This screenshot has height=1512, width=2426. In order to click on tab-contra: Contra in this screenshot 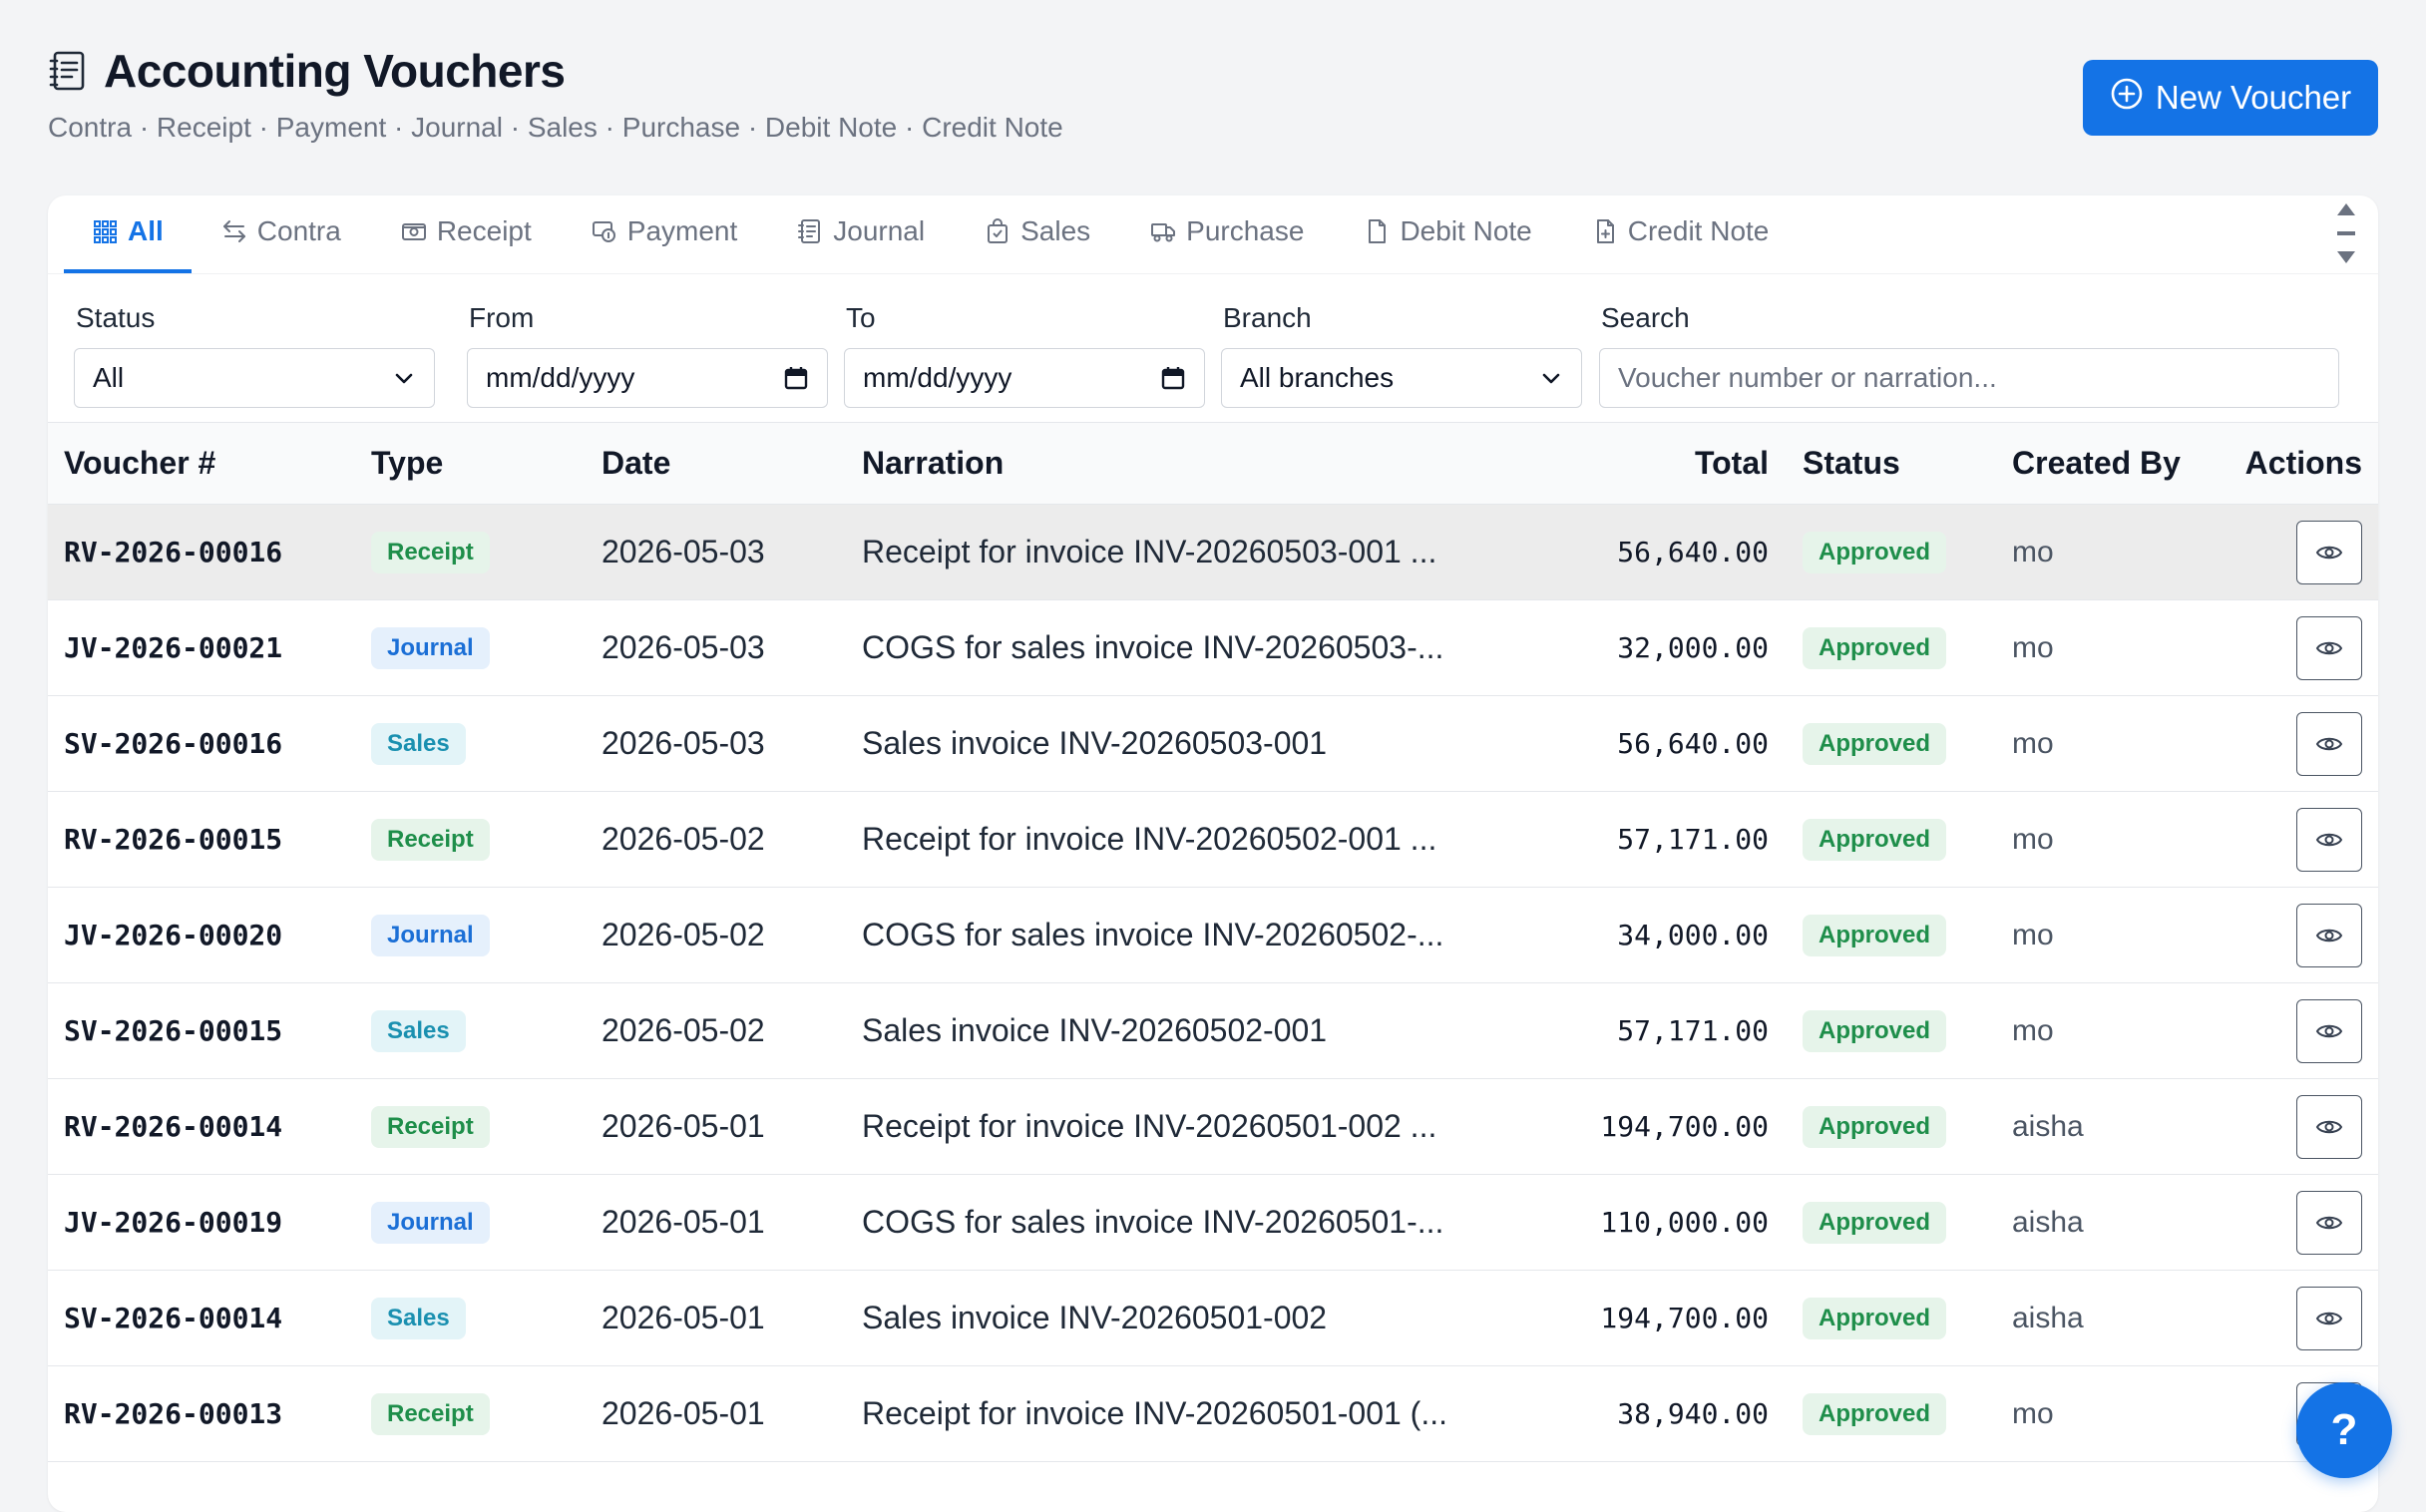, I will do `click(281, 244)`.